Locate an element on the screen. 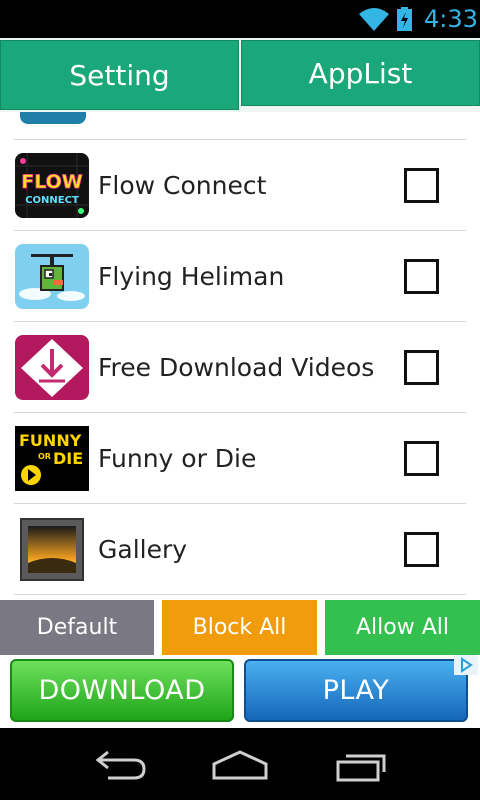 The image size is (480, 800). funny-icon-text-line1: FUNNY is located at coordinates (50, 440).